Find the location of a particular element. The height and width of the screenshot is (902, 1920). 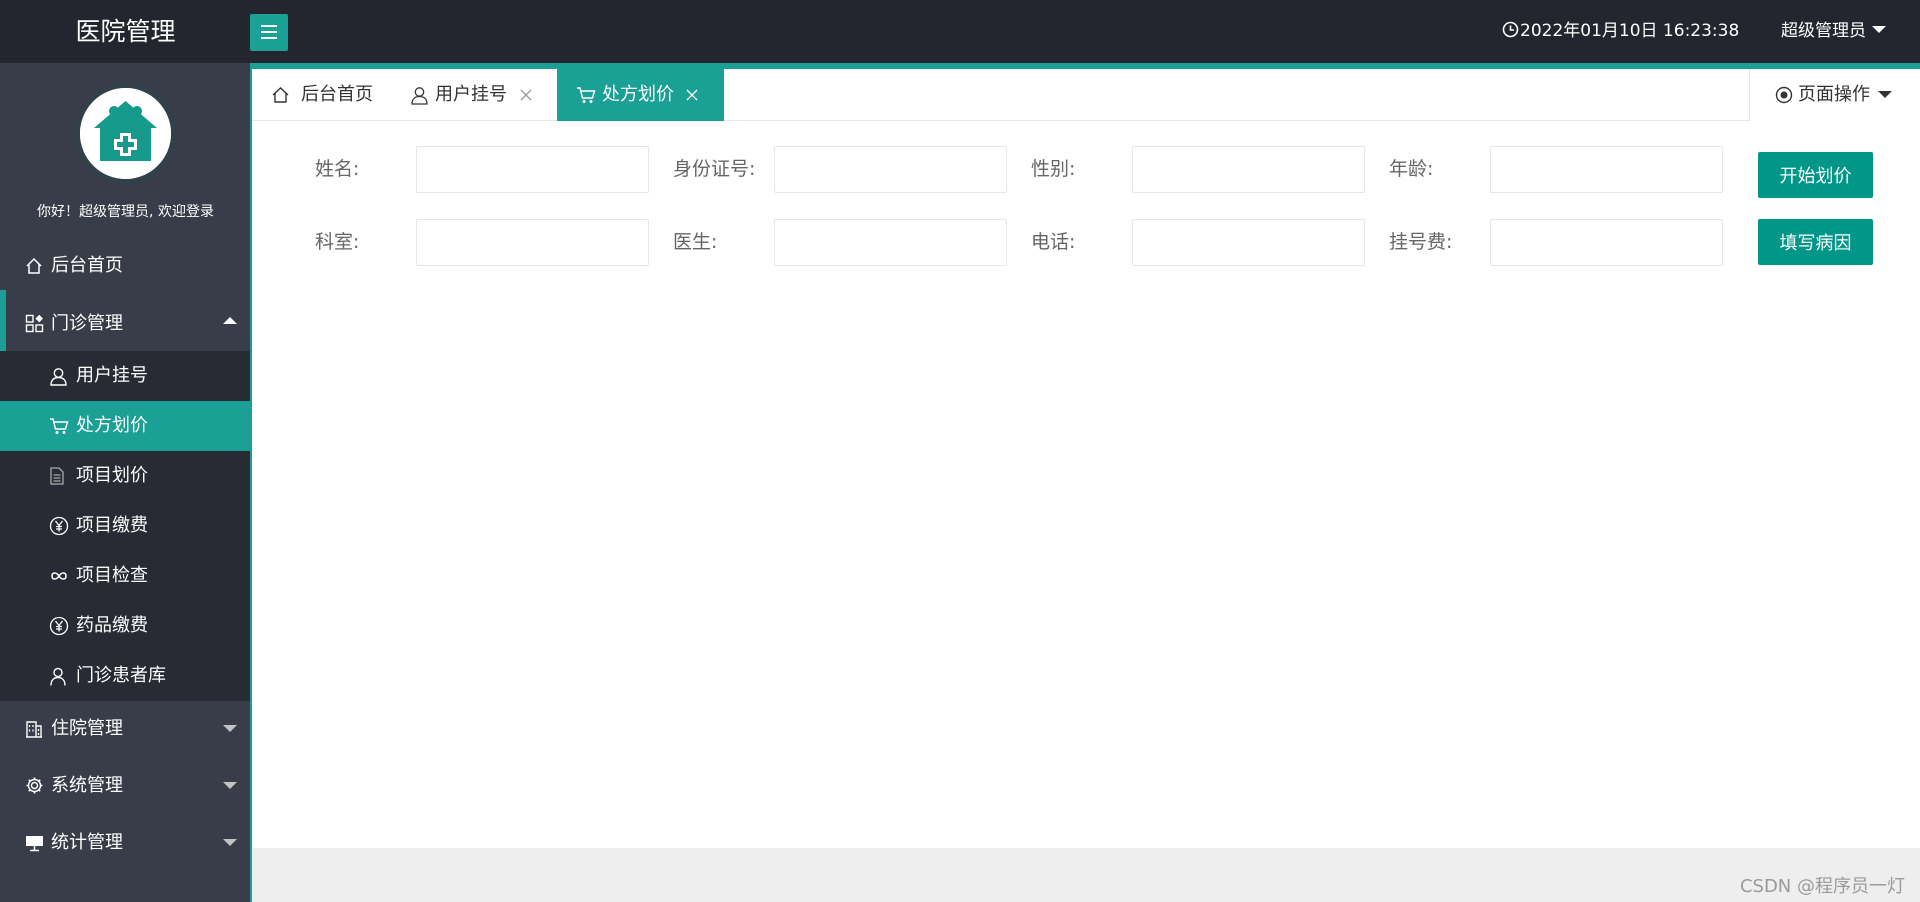

datetime-display: 2022年01月10日 16:23:38 is located at coordinates (1620, 31).